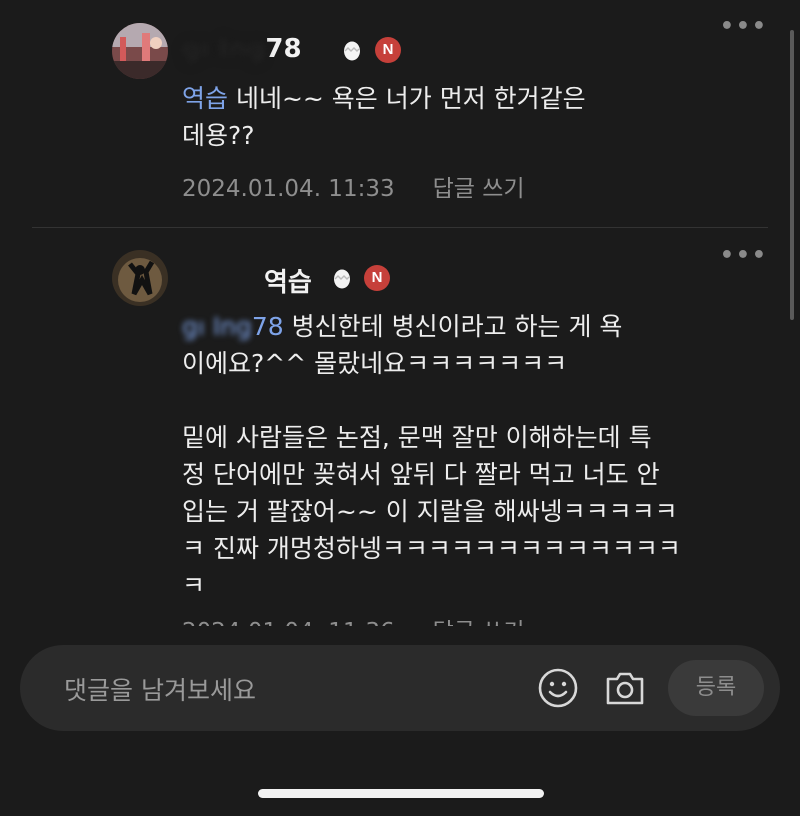 The image size is (800, 816). What do you see at coordinates (716, 688) in the screenshot?
I see `submit-button: 등록` at bounding box center [716, 688].